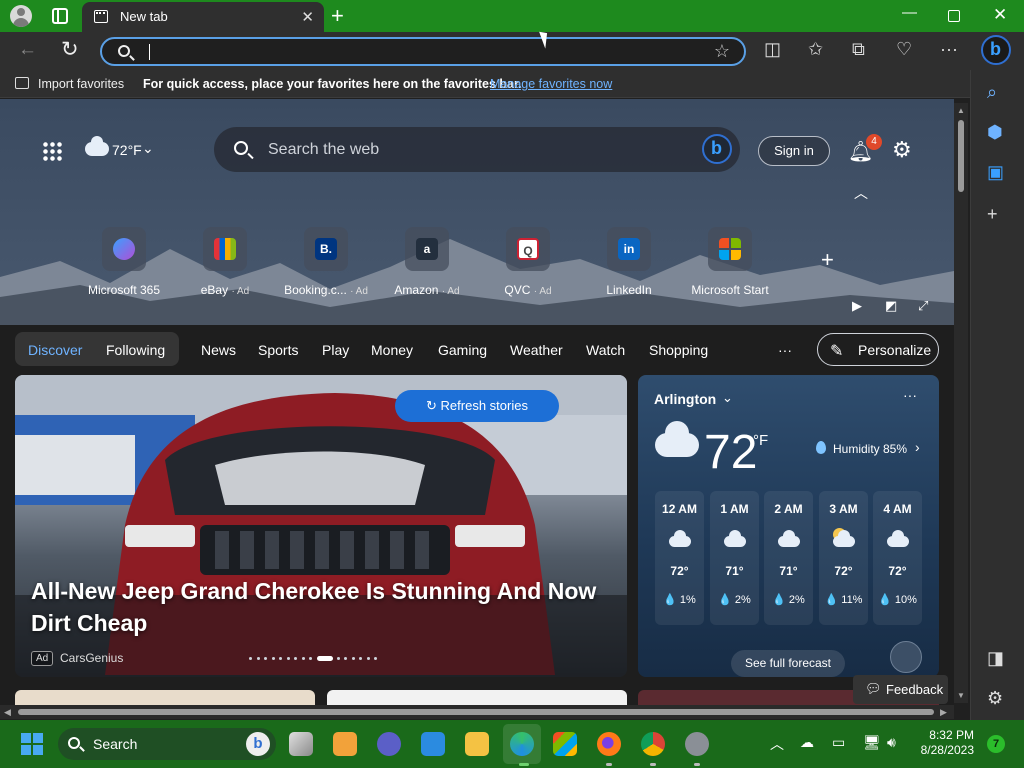 Image resolution: width=1024 pixels, height=768 pixels. What do you see at coordinates (685, 399) in the screenshot?
I see `weather-city: Arlington` at bounding box center [685, 399].